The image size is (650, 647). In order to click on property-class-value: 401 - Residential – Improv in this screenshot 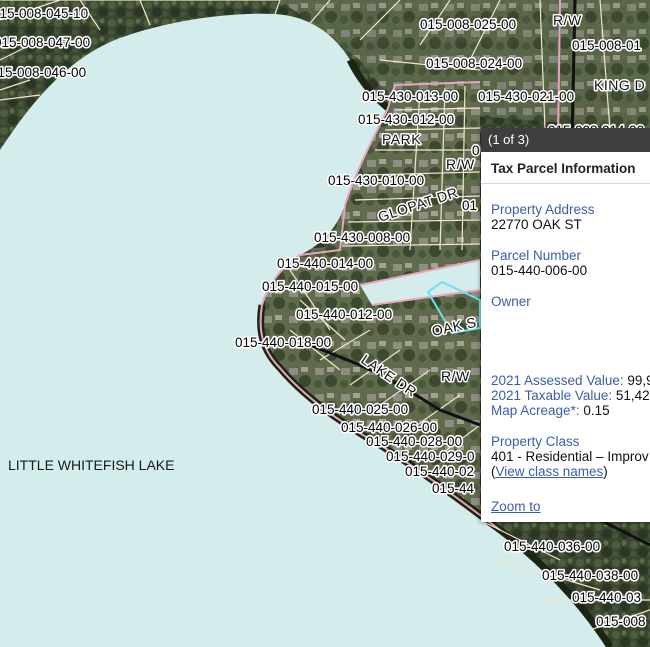, I will do `click(570, 456)`.